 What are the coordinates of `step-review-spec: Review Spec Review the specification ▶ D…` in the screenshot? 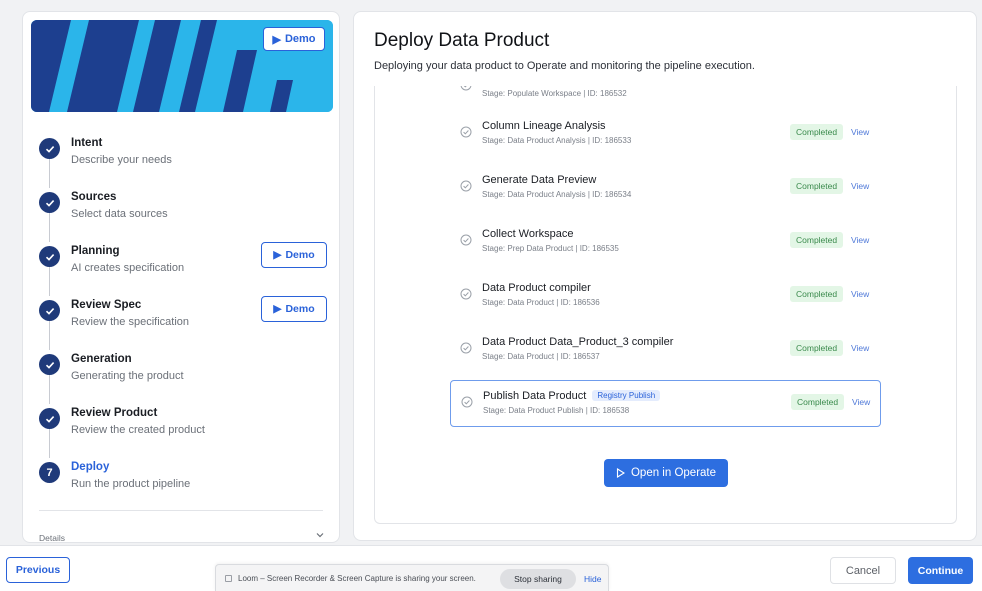 It's located at (183, 323).